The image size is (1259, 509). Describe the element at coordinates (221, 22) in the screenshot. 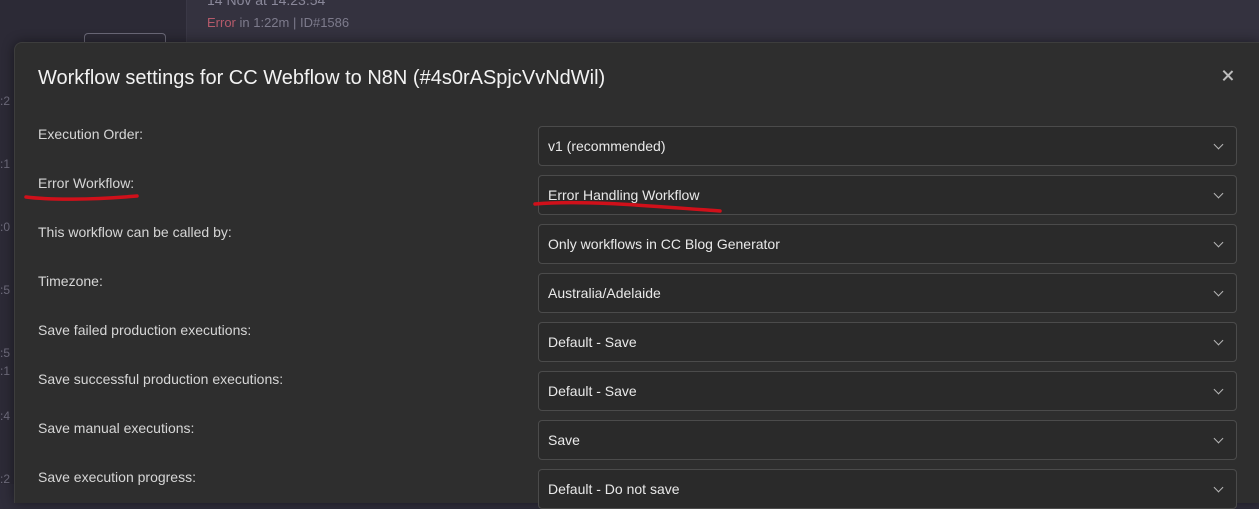

I see `execution-status-error: Error` at that location.